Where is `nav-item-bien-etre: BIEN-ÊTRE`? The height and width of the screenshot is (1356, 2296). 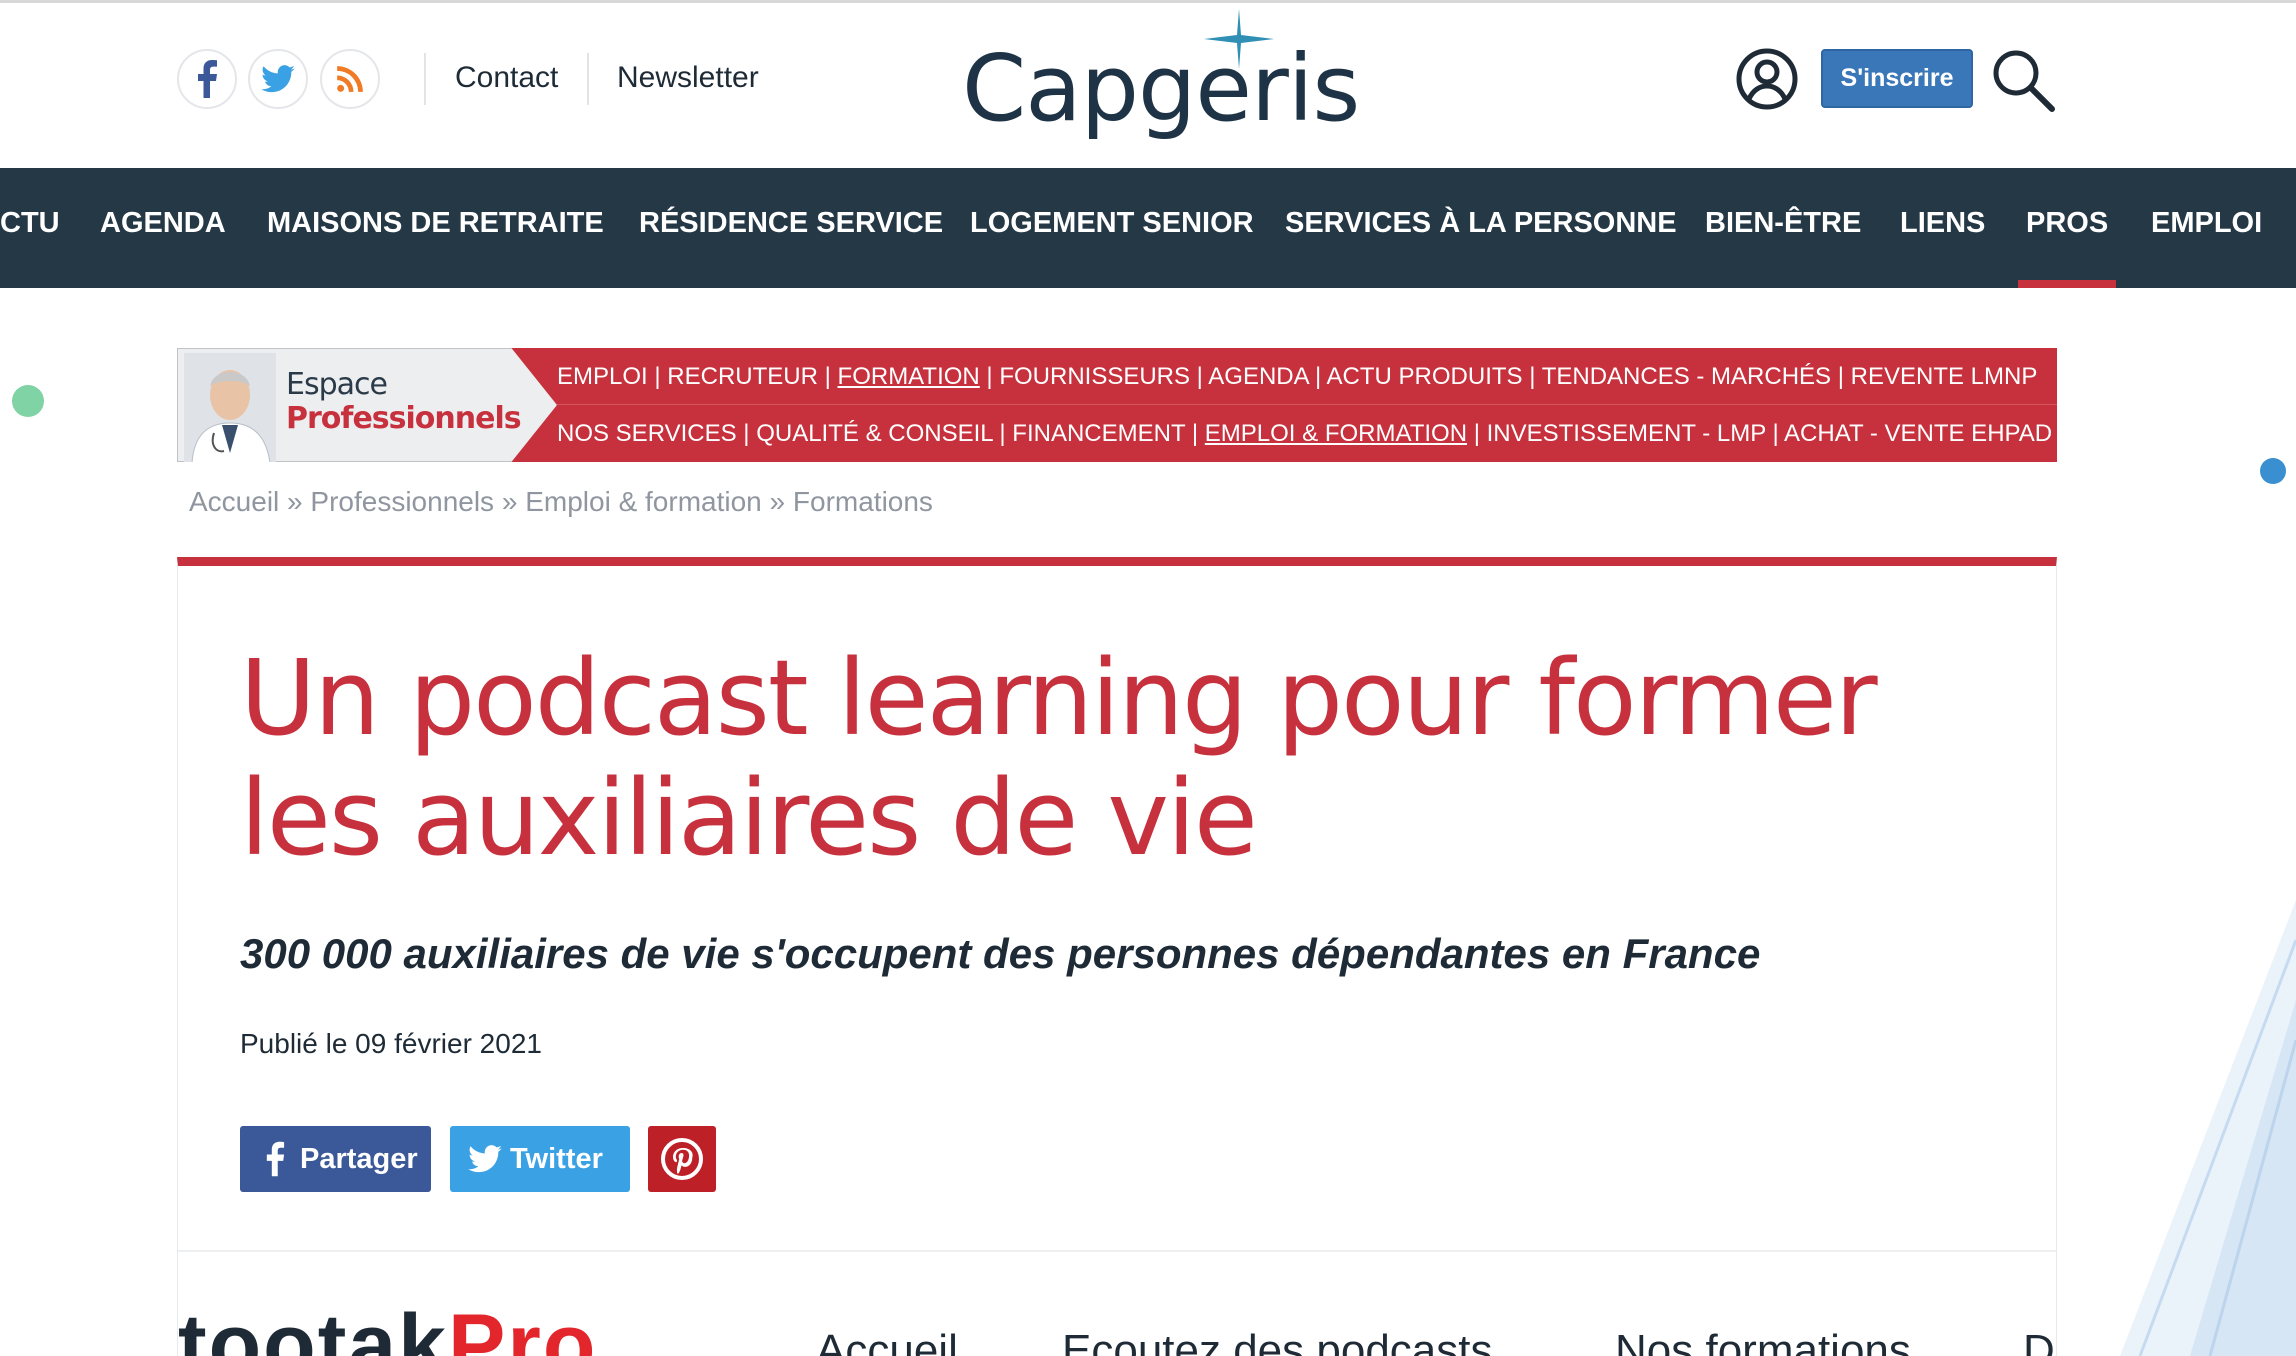
nav-item-bien-etre: BIEN-ÊTRE is located at coordinates (1783, 228).